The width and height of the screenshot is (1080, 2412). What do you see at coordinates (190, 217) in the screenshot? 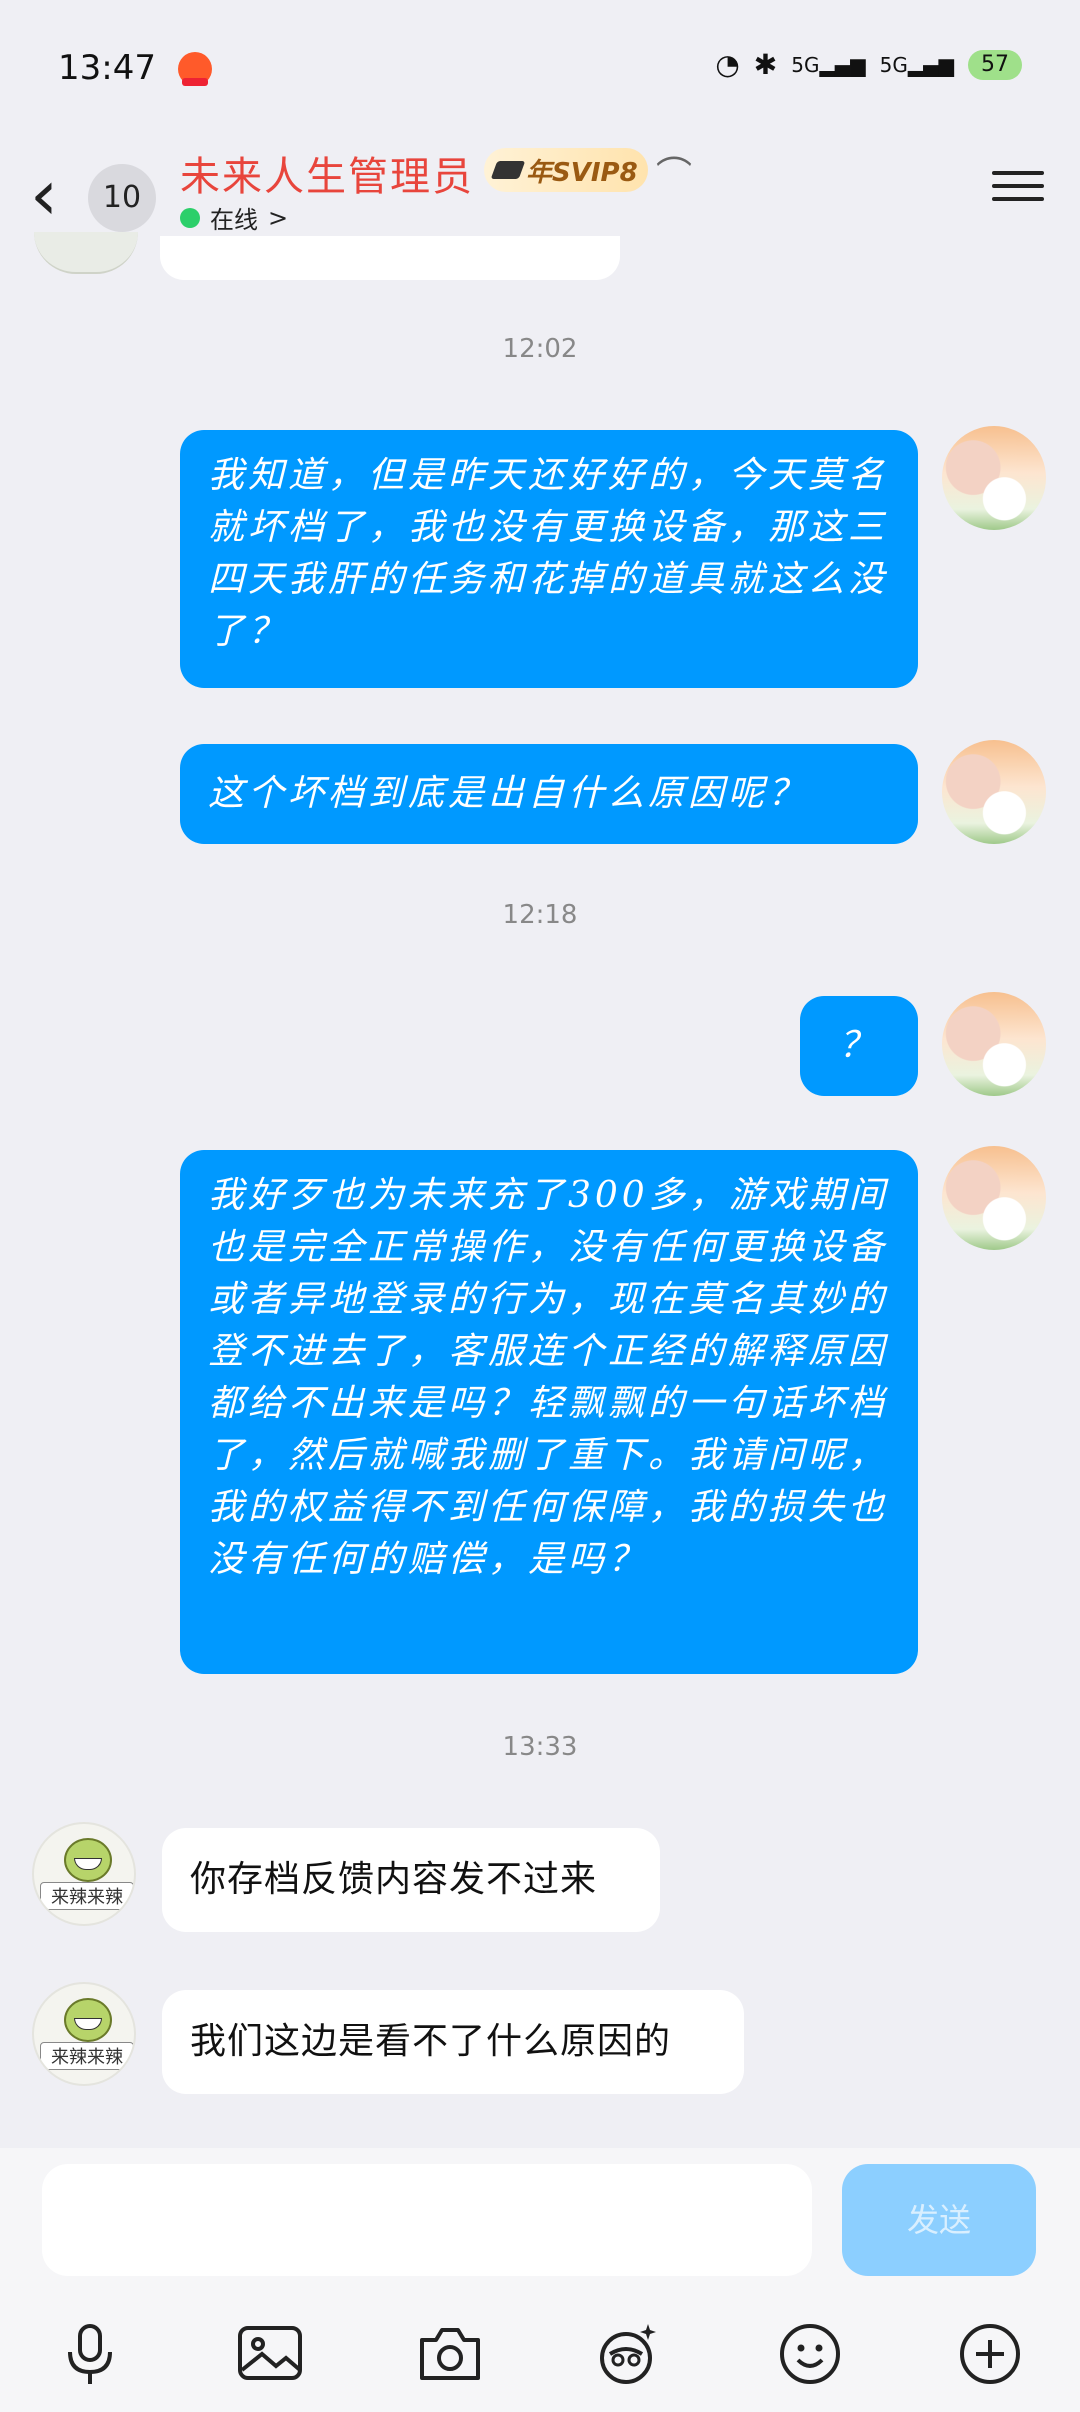
I see `online-dot-icon` at bounding box center [190, 217].